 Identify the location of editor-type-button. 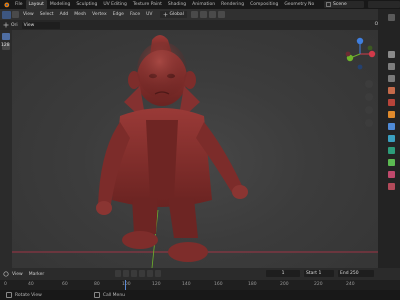
(6, 14).